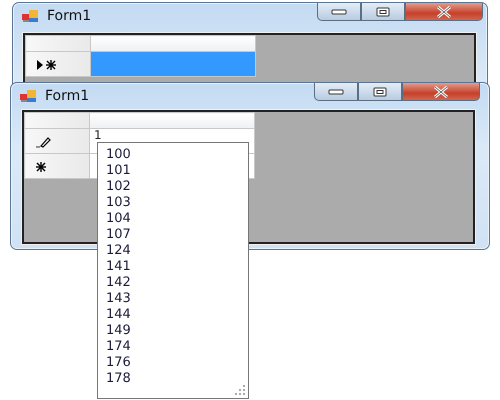  I want to click on list-item: 107, so click(173, 235).